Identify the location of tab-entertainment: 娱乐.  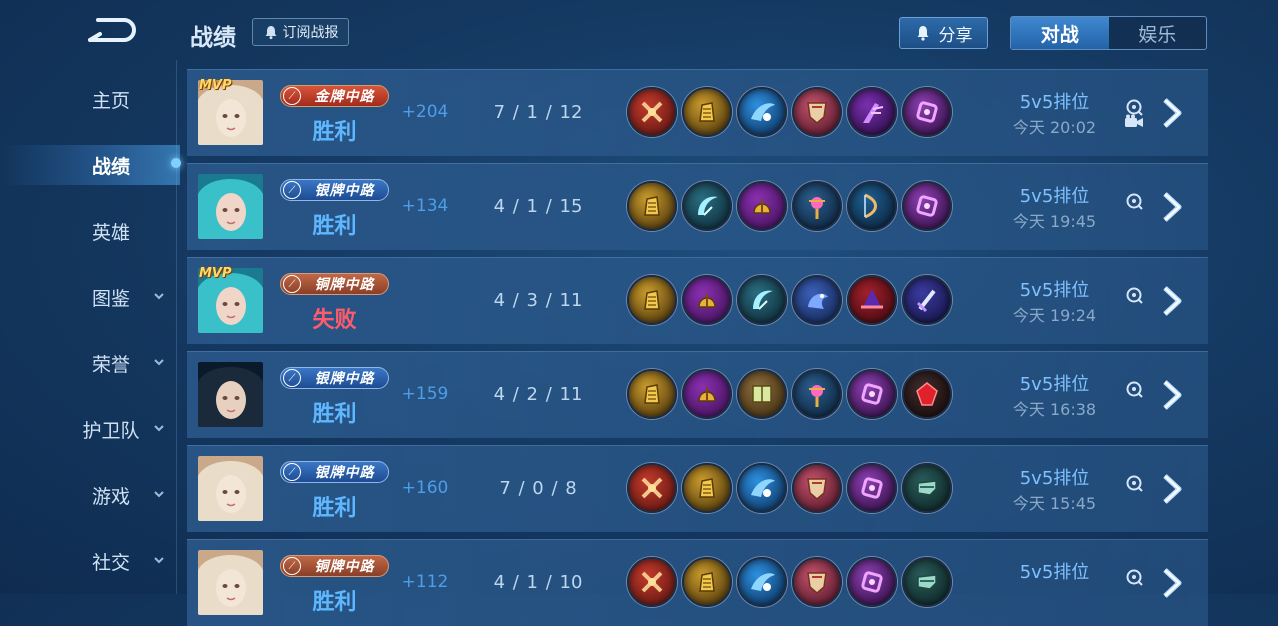
(1158, 33).